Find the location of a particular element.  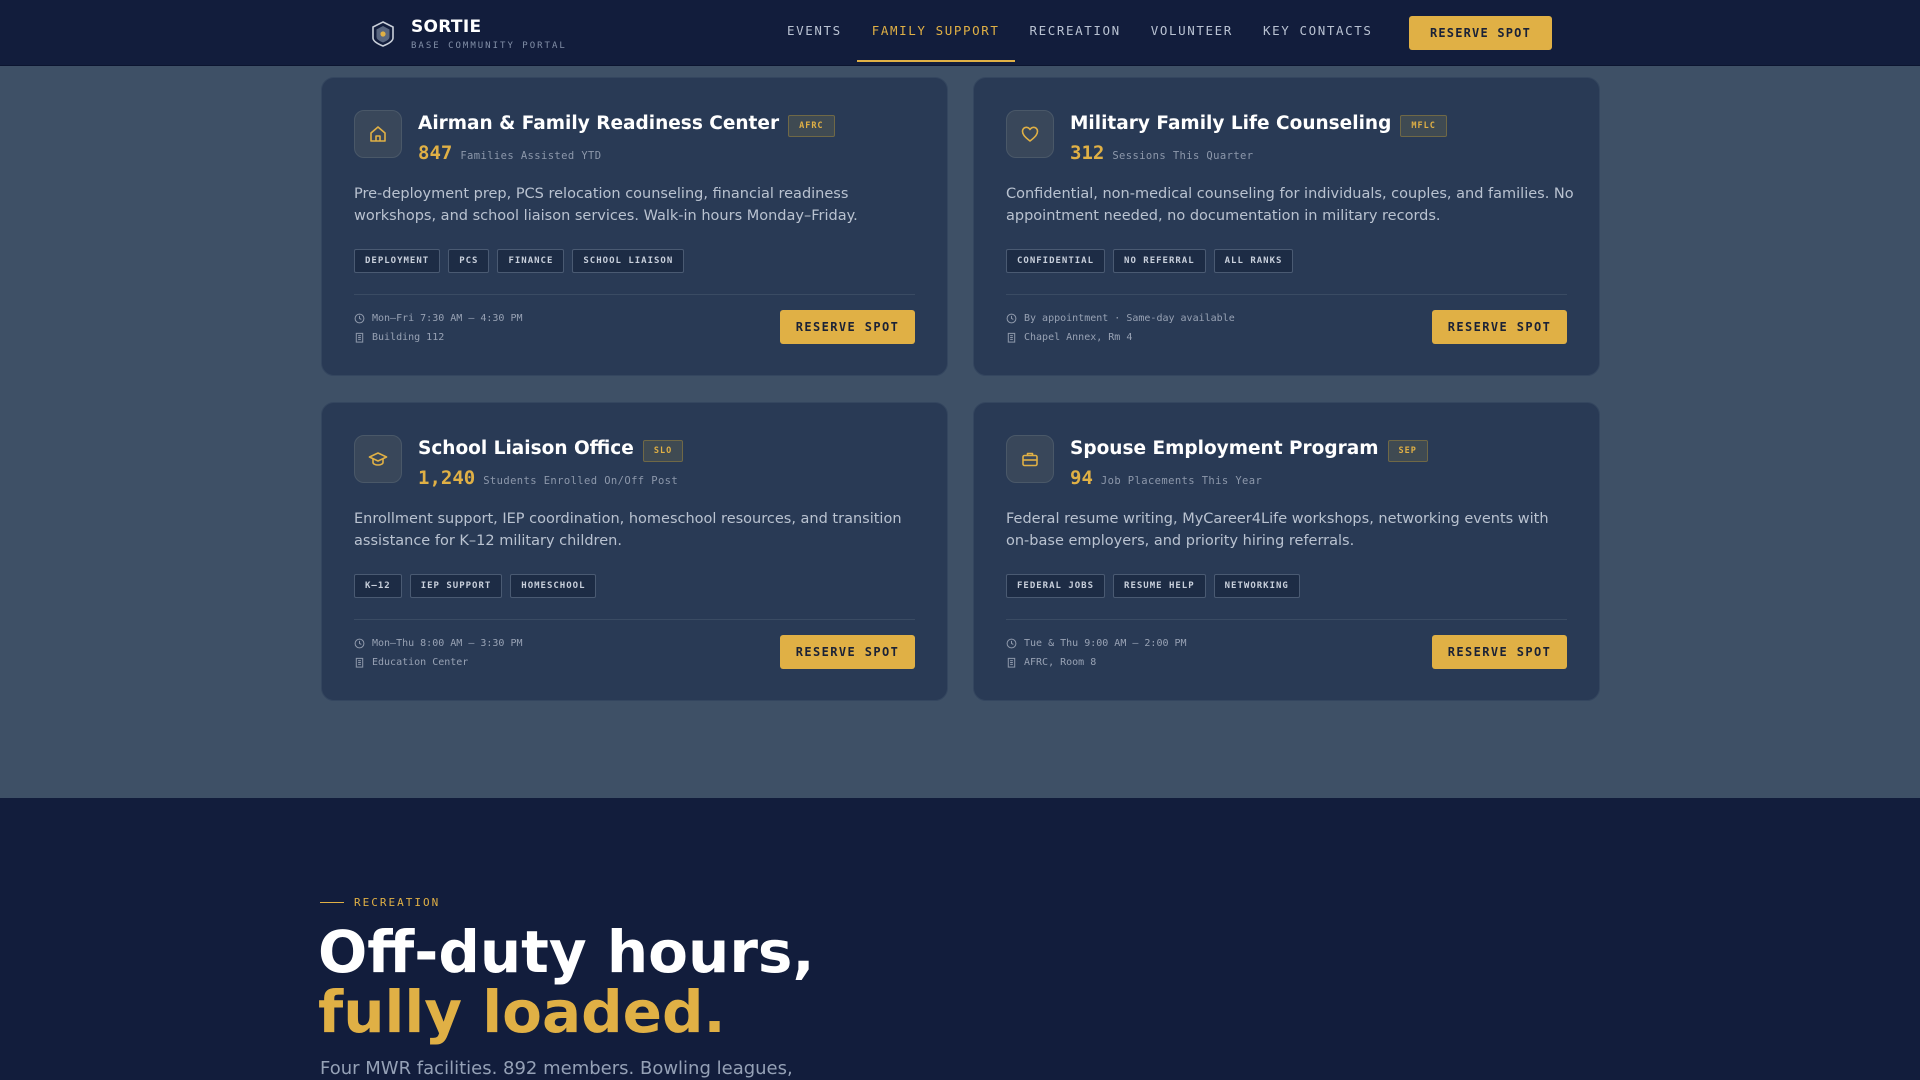

tag: PCS is located at coordinates (469, 261).